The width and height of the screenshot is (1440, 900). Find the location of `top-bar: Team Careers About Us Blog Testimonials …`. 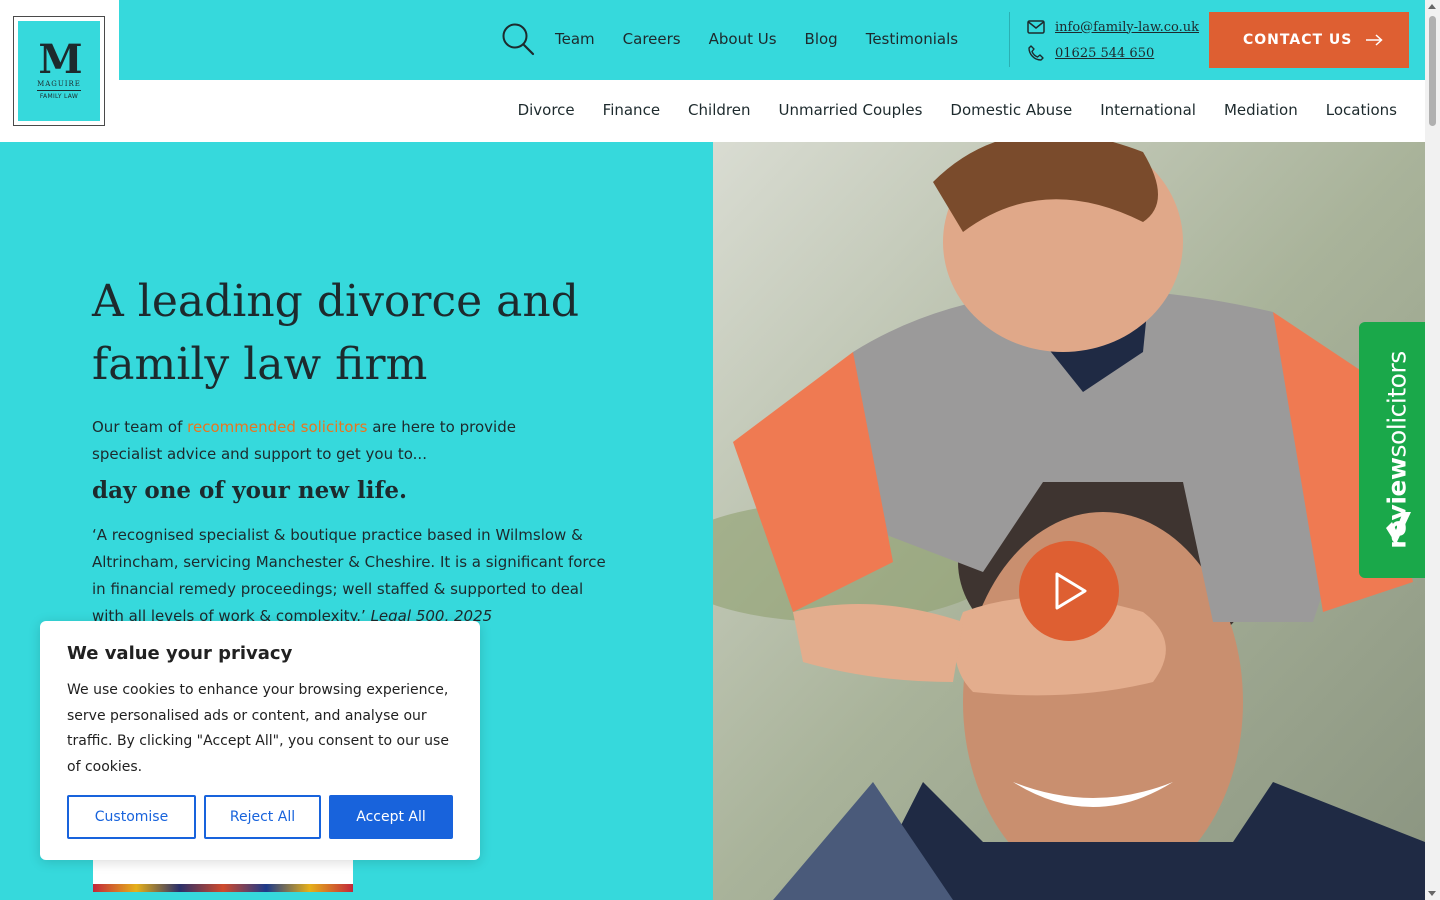

top-bar: Team Careers About Us Blog Testimonials … is located at coordinates (772, 40).